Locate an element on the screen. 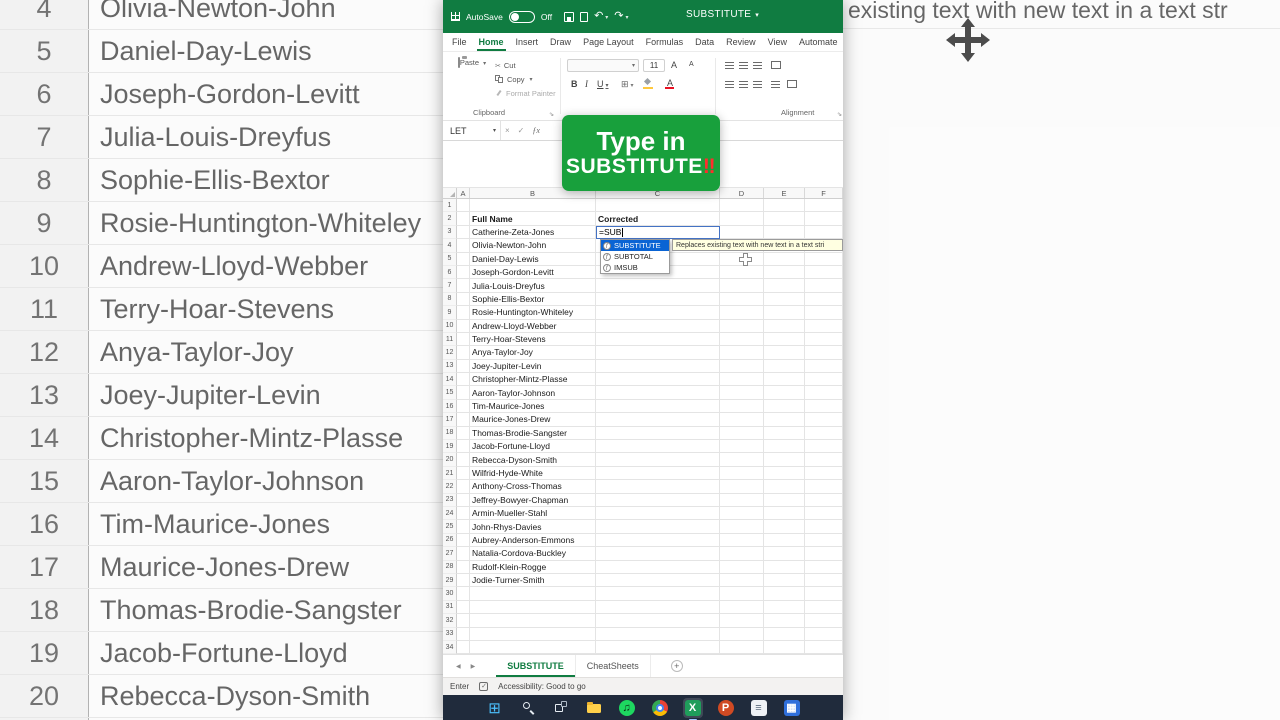 This screenshot has width=1280, height=720. cell-a5 is located at coordinates (463, 259).